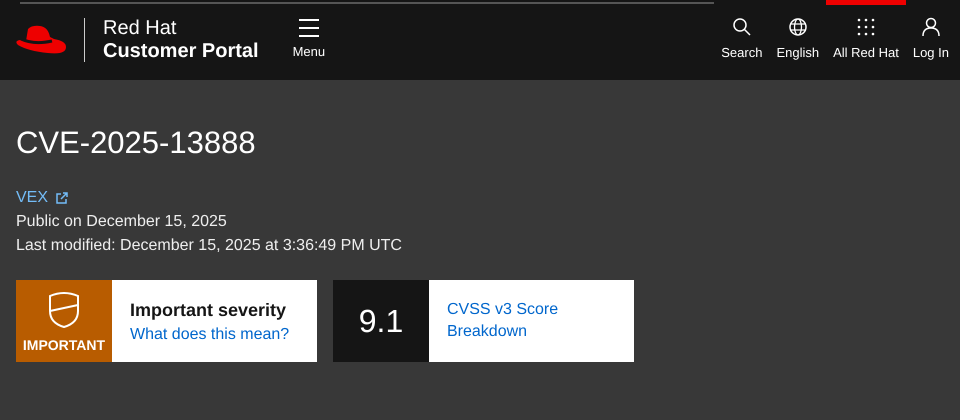 The height and width of the screenshot is (420, 960). What do you see at coordinates (62, 198) in the screenshot?
I see `external-link-icon` at bounding box center [62, 198].